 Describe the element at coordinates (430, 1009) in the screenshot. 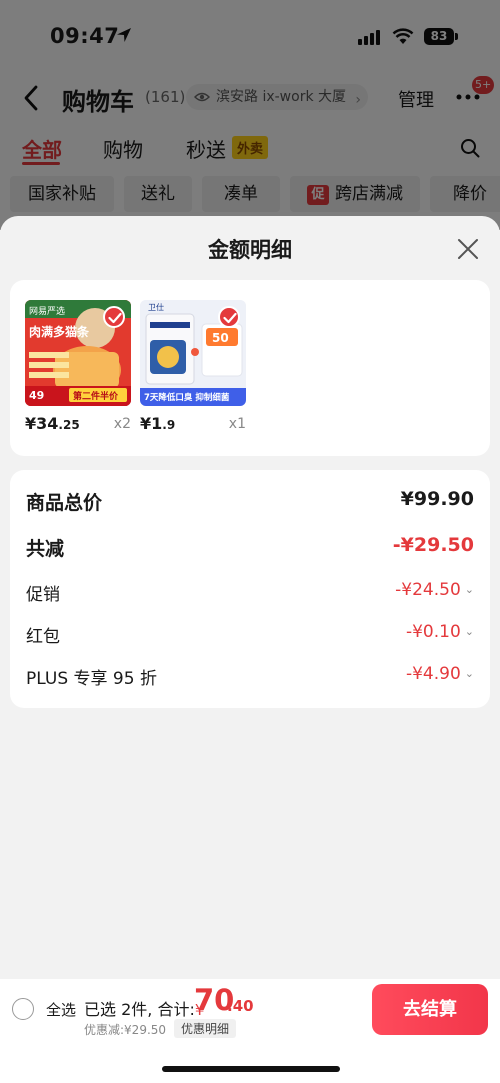

I see `checkout-button: 去结算` at that location.